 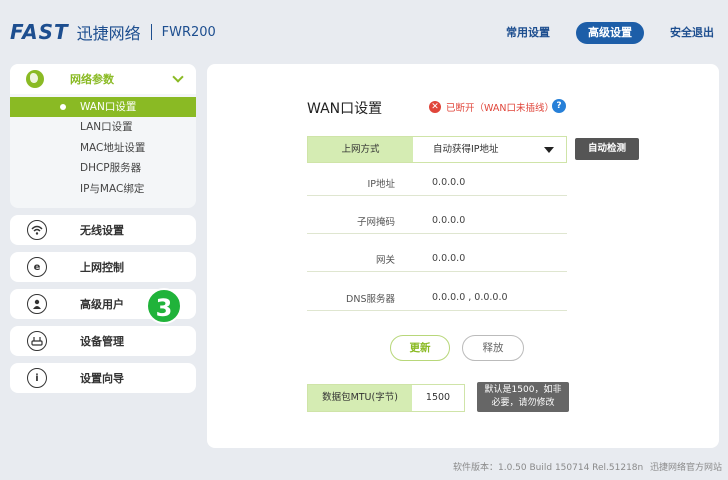 What do you see at coordinates (692, 33) in the screenshot?
I see `nav-logout: 安全退出` at bounding box center [692, 33].